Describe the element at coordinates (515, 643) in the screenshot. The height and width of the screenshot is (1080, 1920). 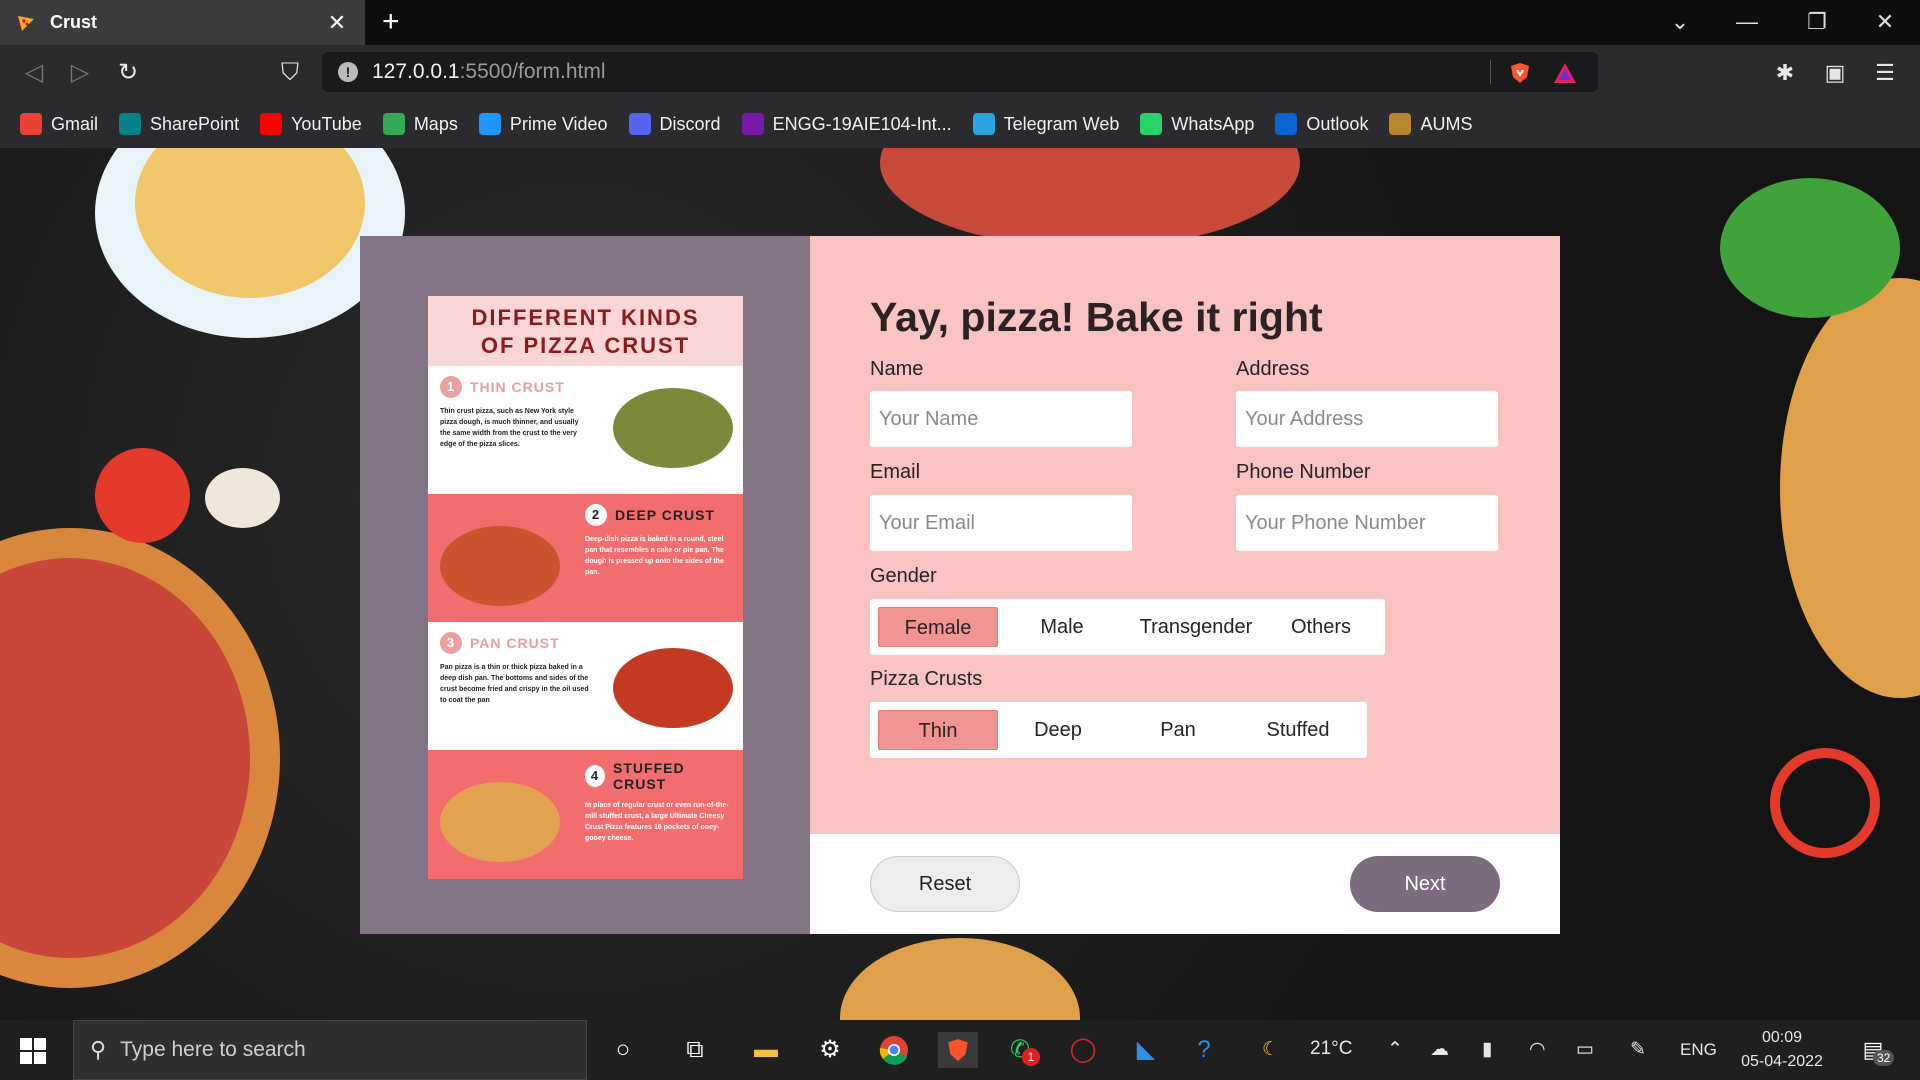
I see `section-heading-text: PAN CRUST` at that location.